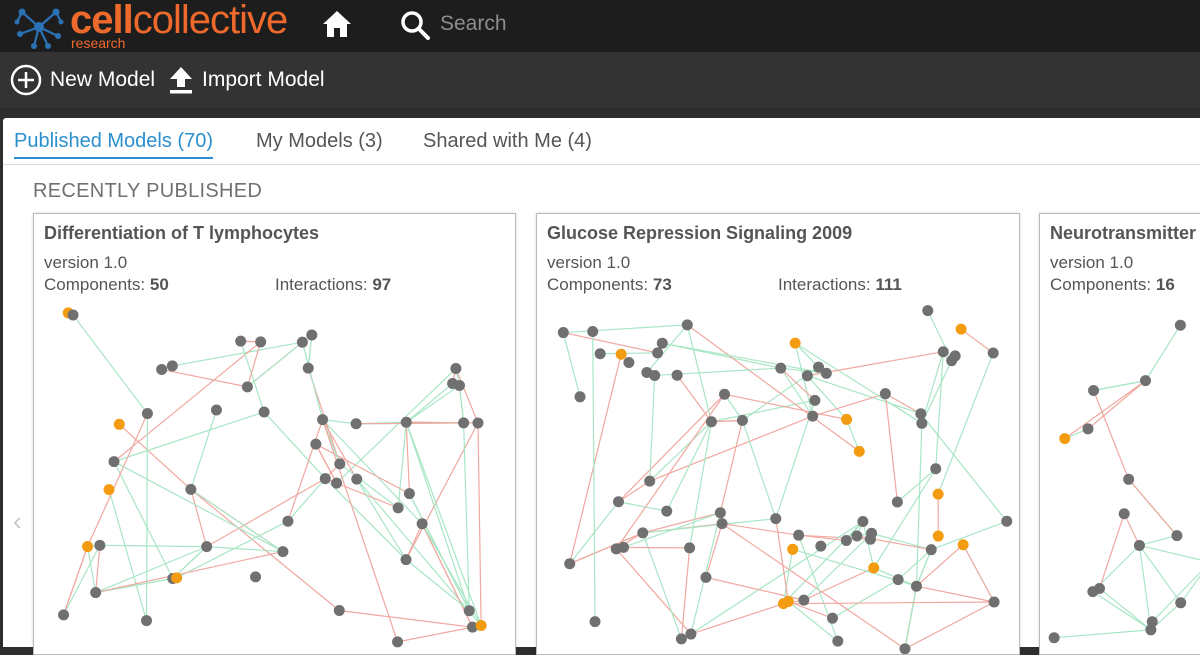  What do you see at coordinates (82, 80) in the screenshot?
I see `new-model-button: New Model` at bounding box center [82, 80].